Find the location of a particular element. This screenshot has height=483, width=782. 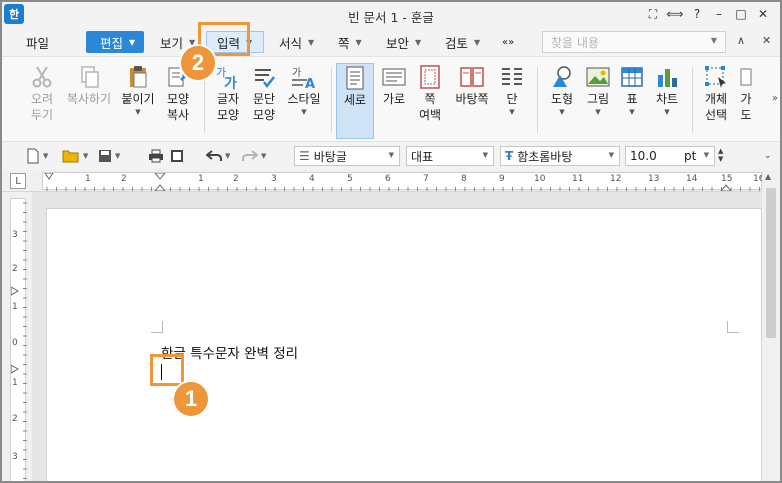

folder-icon is located at coordinates (70, 156).